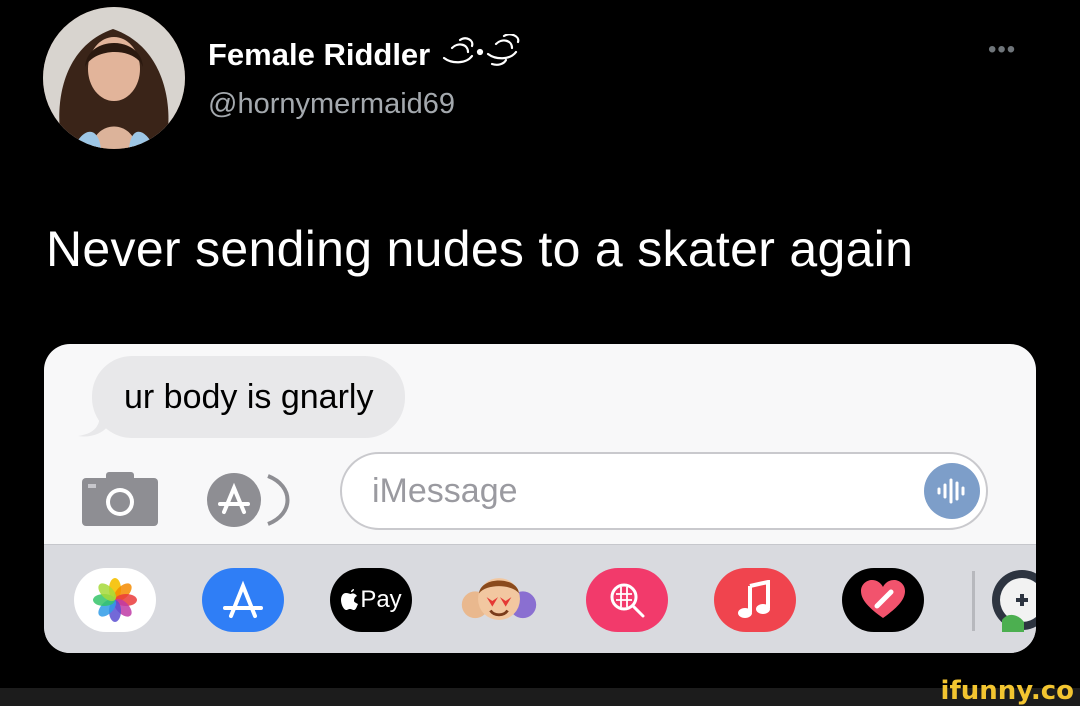 The height and width of the screenshot is (706, 1080). Describe the element at coordinates (1002, 50) in the screenshot. I see `more-icon: •••` at that location.